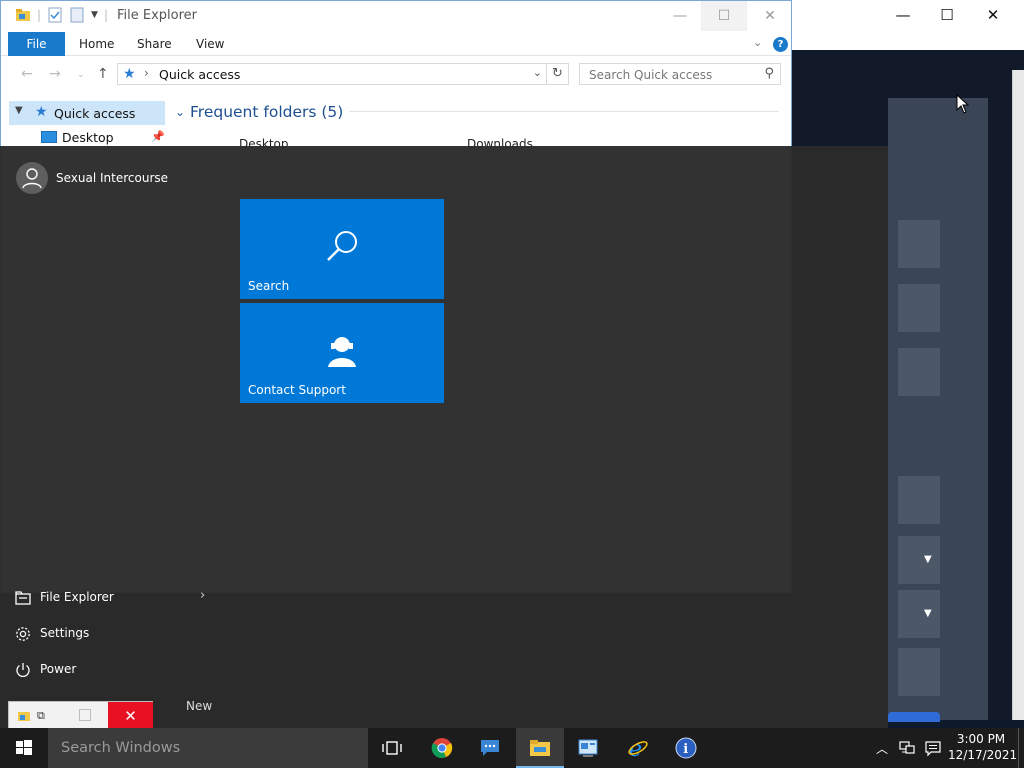  Describe the element at coordinates (780, 44) in the screenshot. I see `help-icon: ?` at that location.